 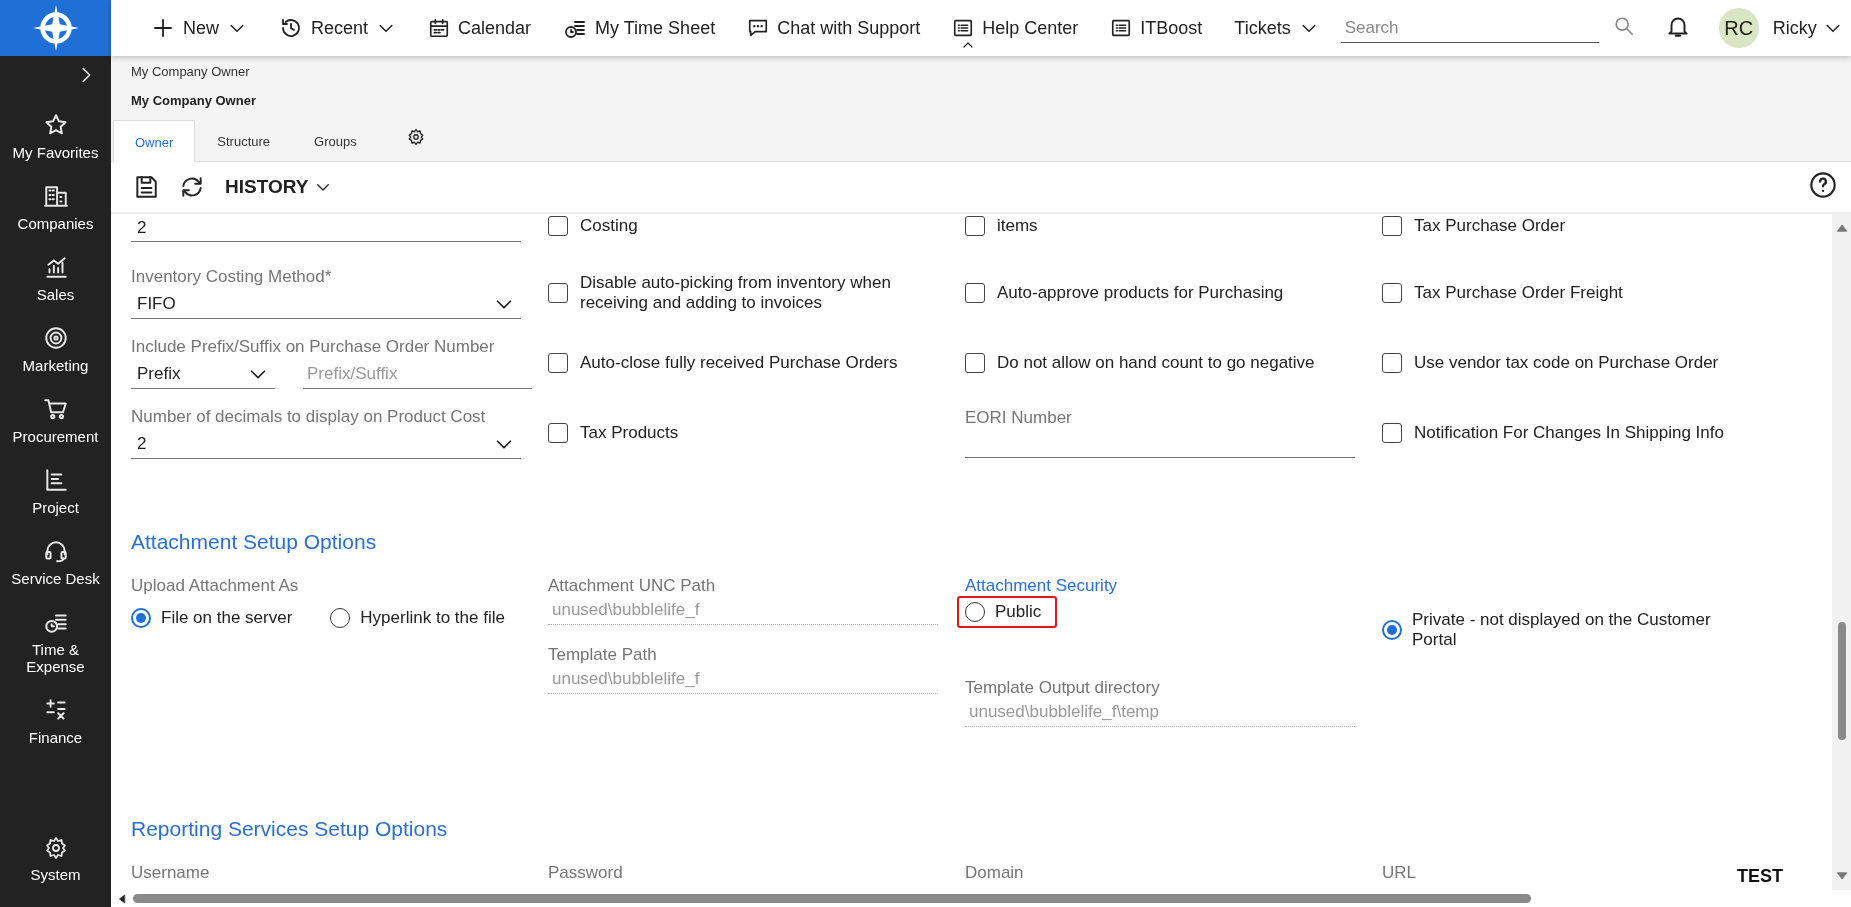 What do you see at coordinates (417, 618) in the screenshot?
I see `radio-option: Hyperlink to the file` at bounding box center [417, 618].